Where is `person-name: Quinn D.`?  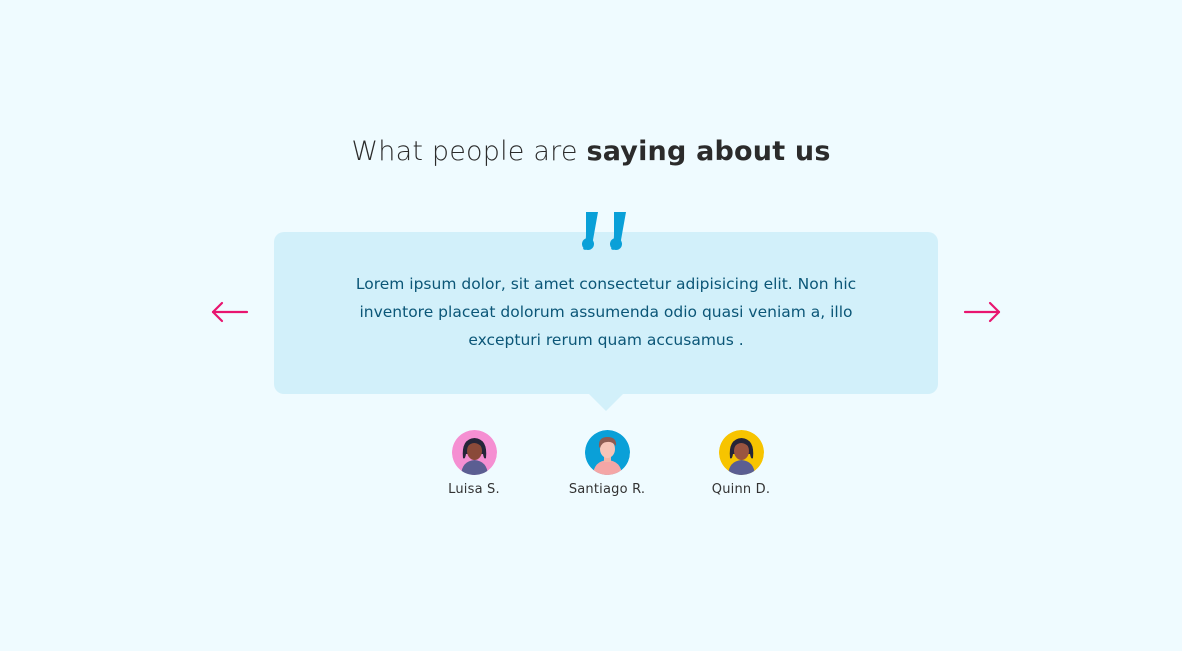
person-name: Quinn D. is located at coordinates (741, 489).